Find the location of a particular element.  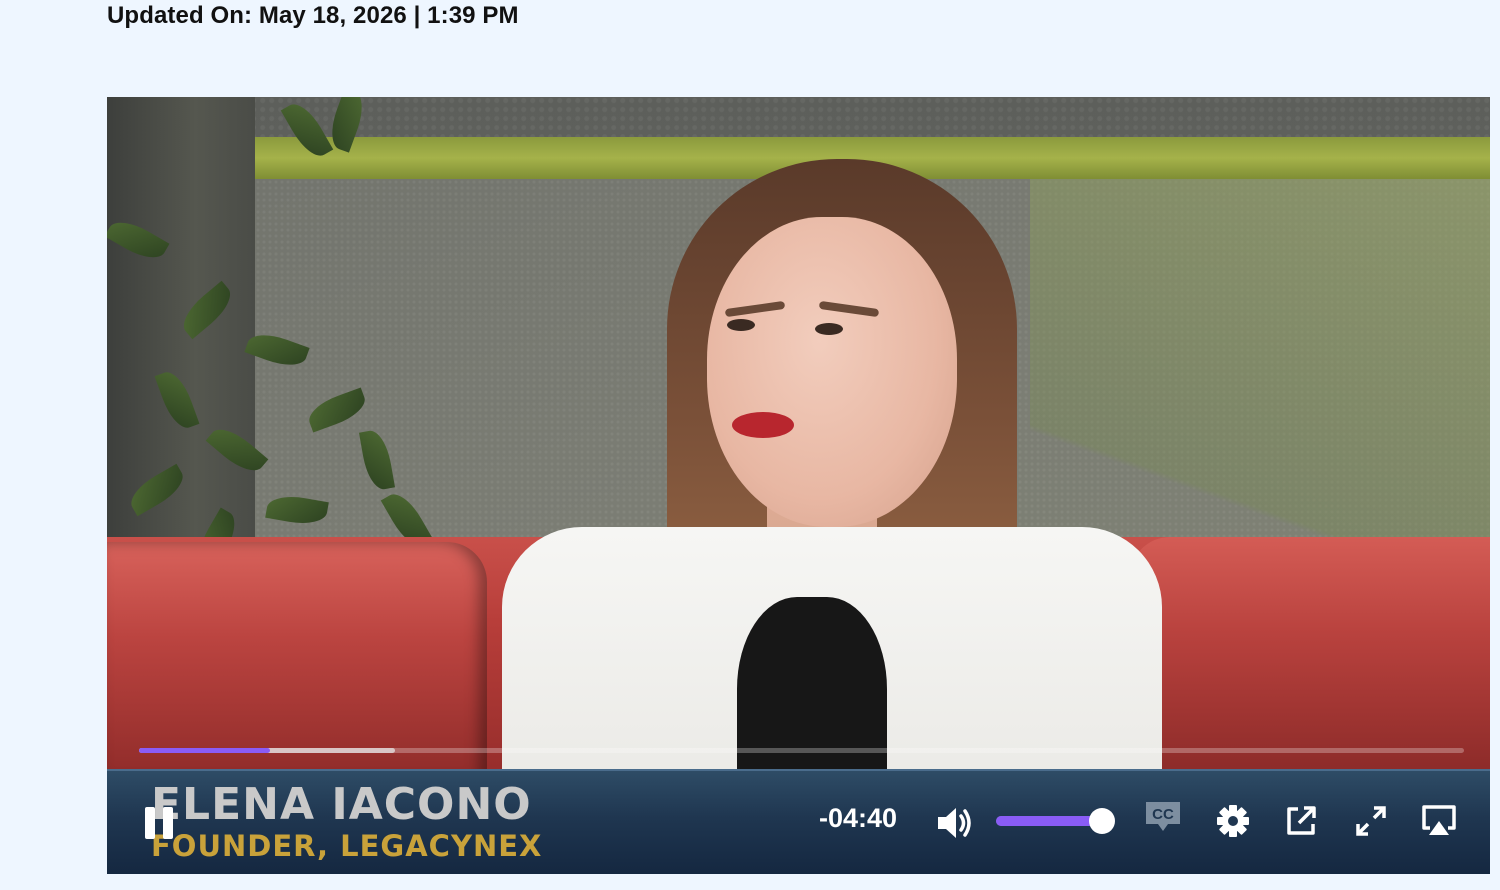

fullscreen-button is located at coordinates (1371, 821).